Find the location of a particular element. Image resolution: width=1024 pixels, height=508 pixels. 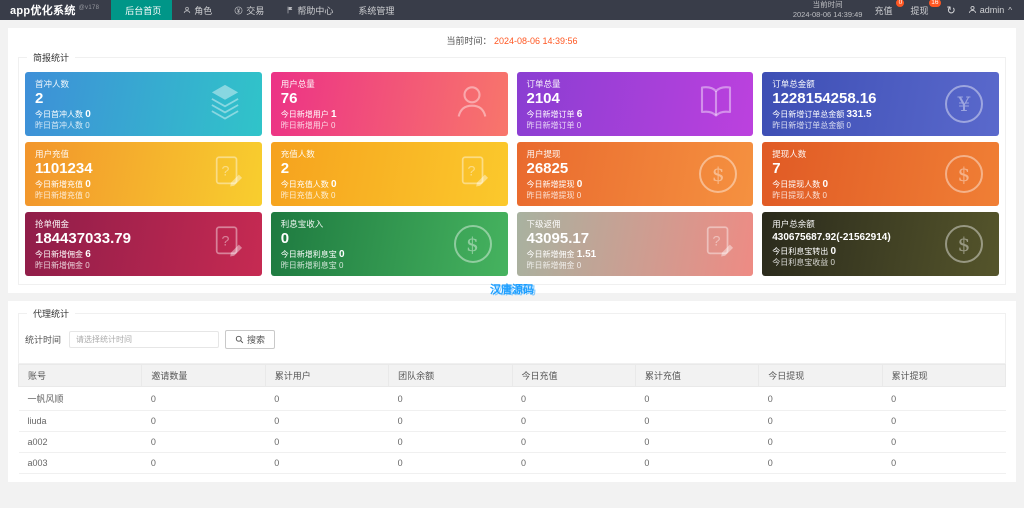

username: admin is located at coordinates (992, 10).